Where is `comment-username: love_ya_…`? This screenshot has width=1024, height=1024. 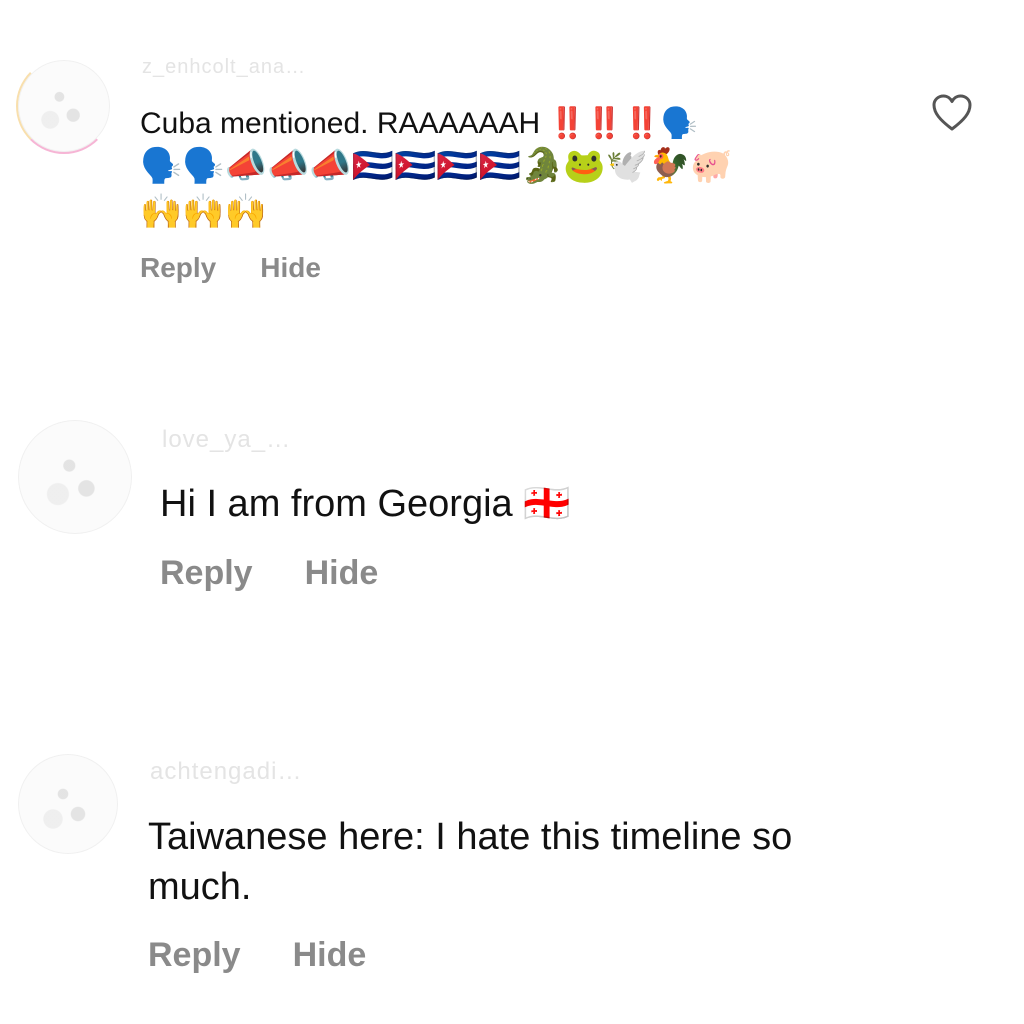
comment-username: love_ya_… is located at coordinates (226, 440).